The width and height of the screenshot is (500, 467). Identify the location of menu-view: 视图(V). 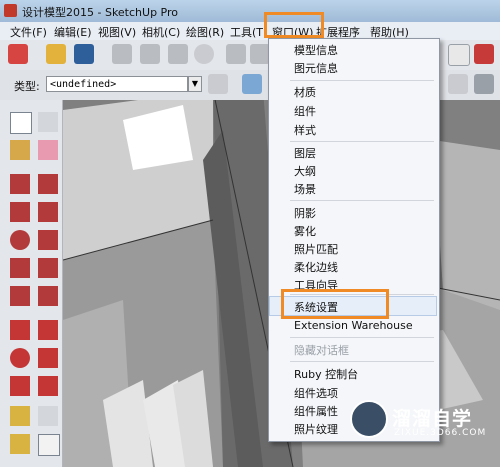
(117, 32).